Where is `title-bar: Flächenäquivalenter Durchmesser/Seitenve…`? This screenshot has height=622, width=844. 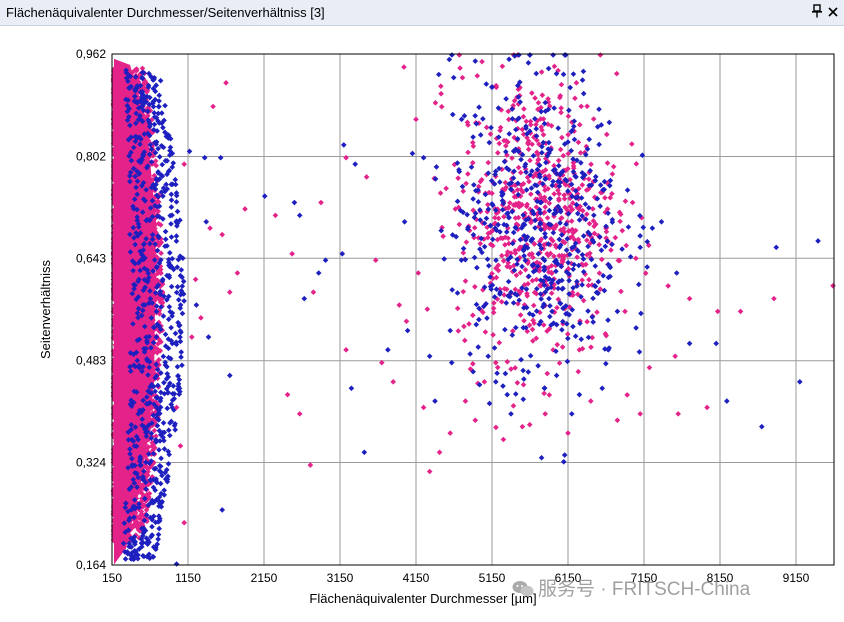 title-bar: Flächenäquivalenter Durchmesser/Seitenve… is located at coordinates (422, 13).